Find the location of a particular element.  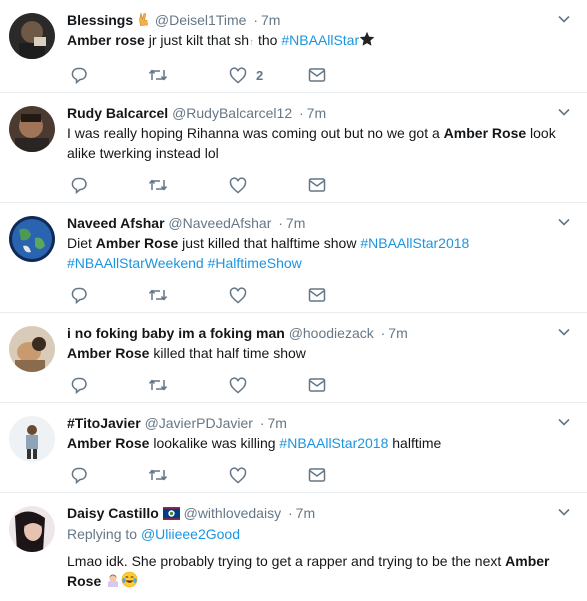

tweet-text-segment: jr just kilt that sh is located at coordinates (197, 40).